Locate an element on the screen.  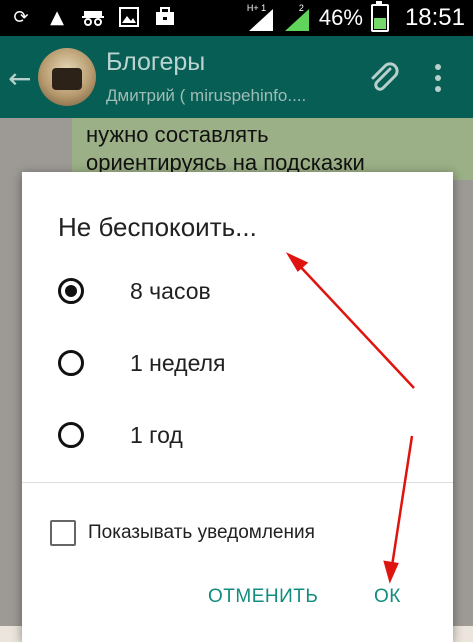
show-notifications-label: Показывать уведомления is located at coordinates (201, 532).